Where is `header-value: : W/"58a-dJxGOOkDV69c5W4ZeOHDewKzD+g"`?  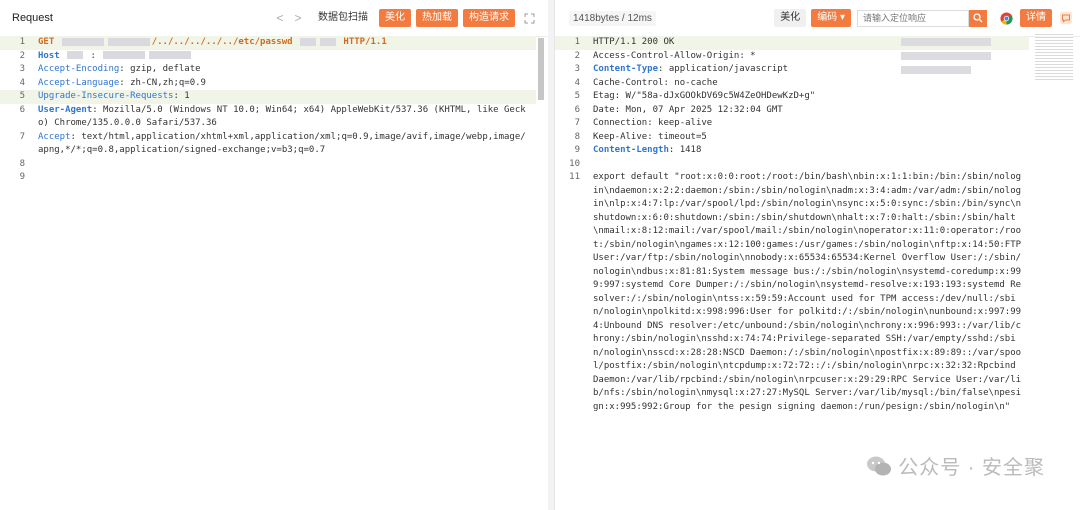
header-value: : W/"58a-dJxGOOkDV69c5W4ZeOHDewKzD+g" is located at coordinates (715, 96).